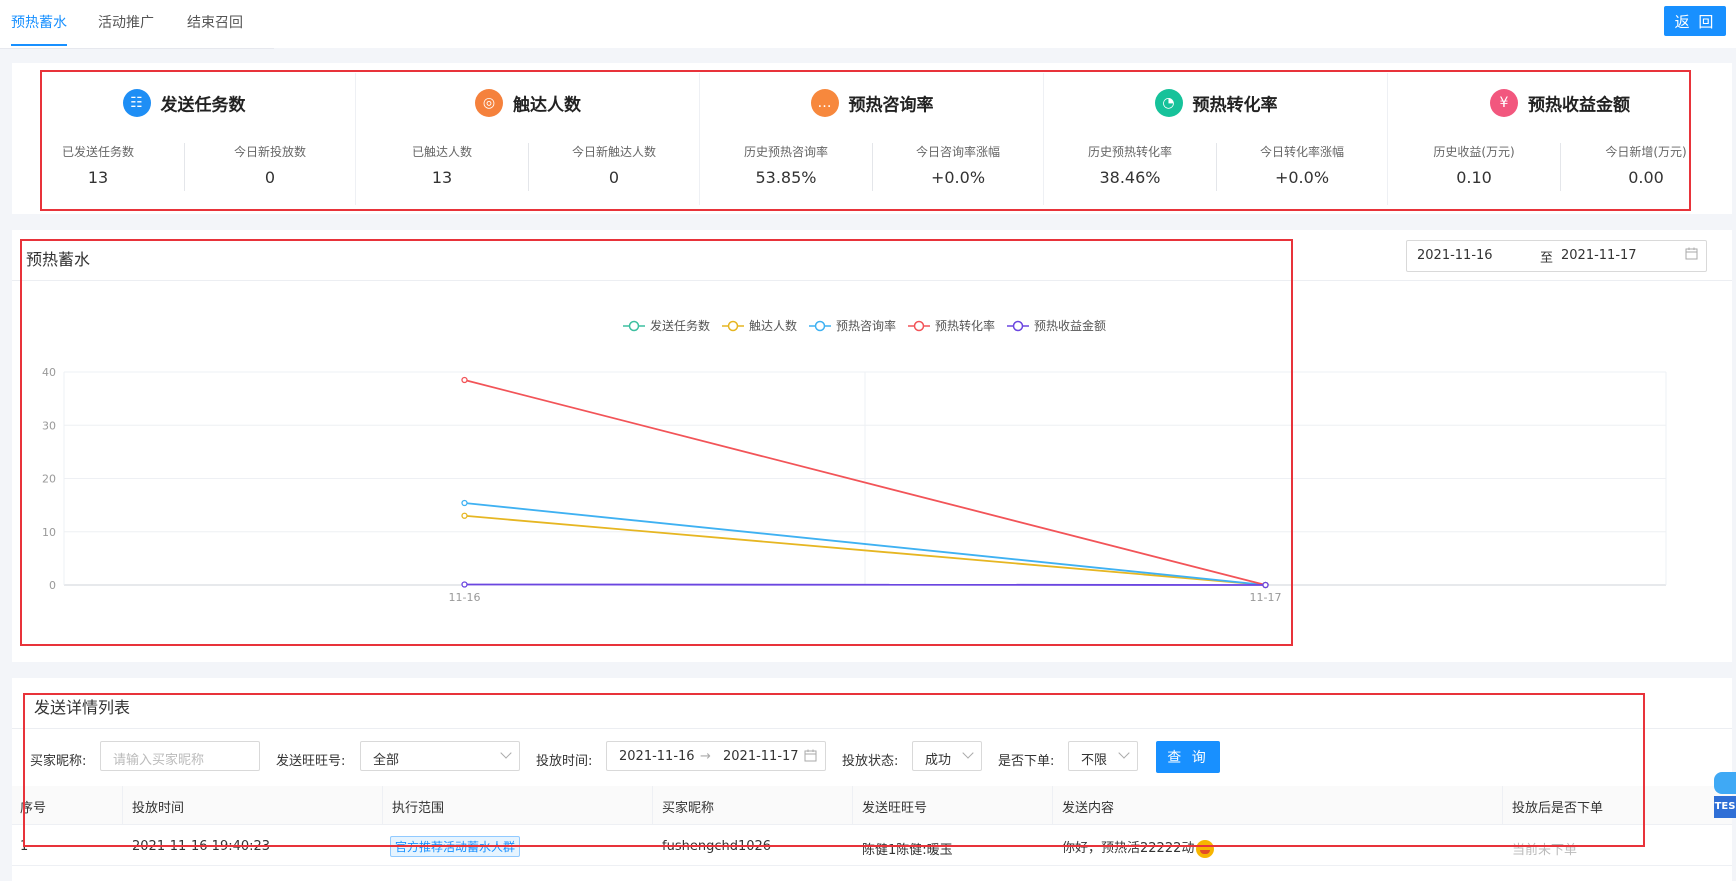  I want to click on stat-group-title: ¥ 预热收益金额, so click(1560, 103).